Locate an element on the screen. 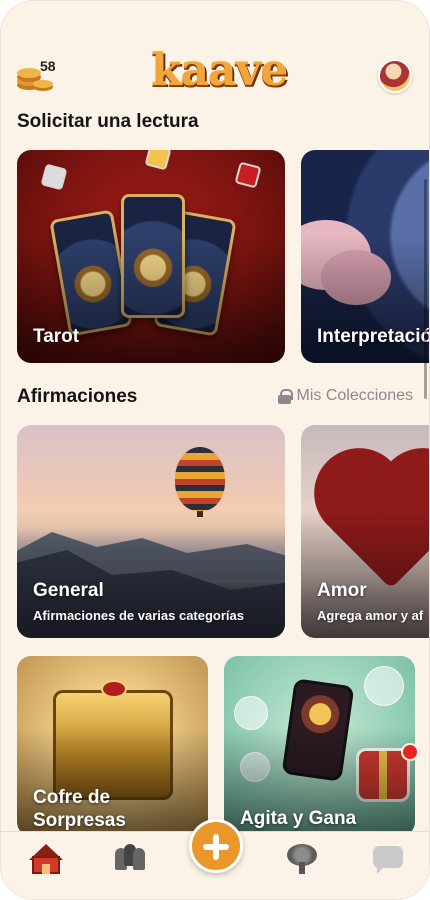 Image resolution: width=430 pixels, height=900 pixels. shake-and-win-card: Agita y Gana is located at coordinates (319, 746).